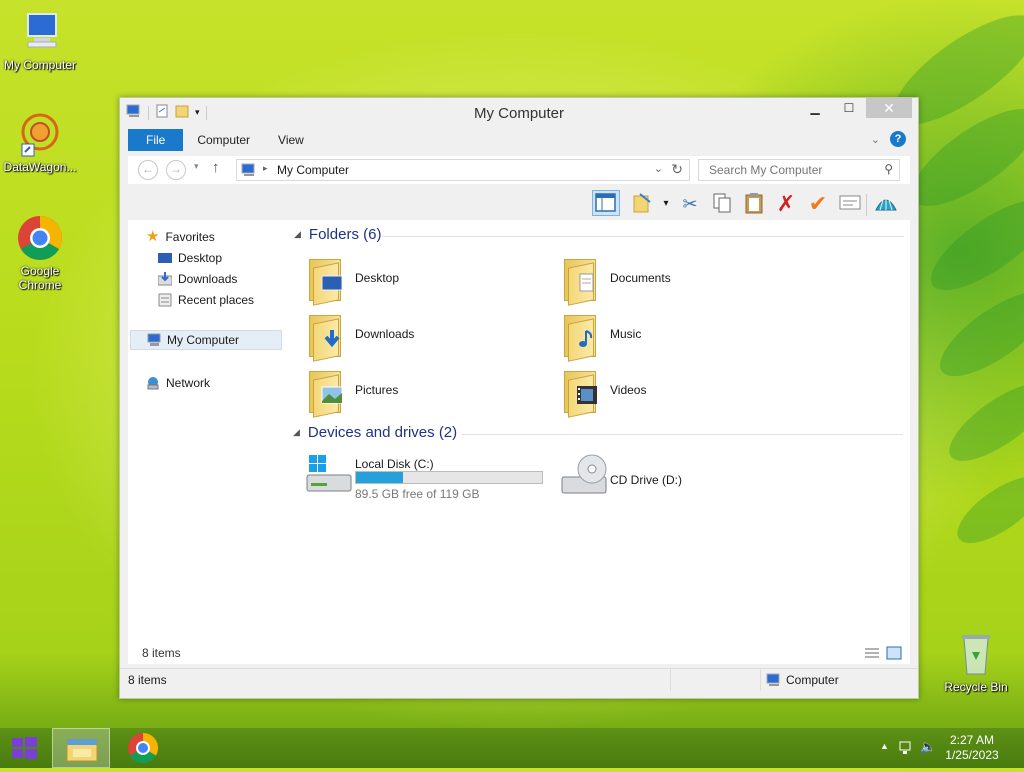  I want to click on title-bar: ▾ My Computer ▁ ☐ ✕, so click(519, 113).